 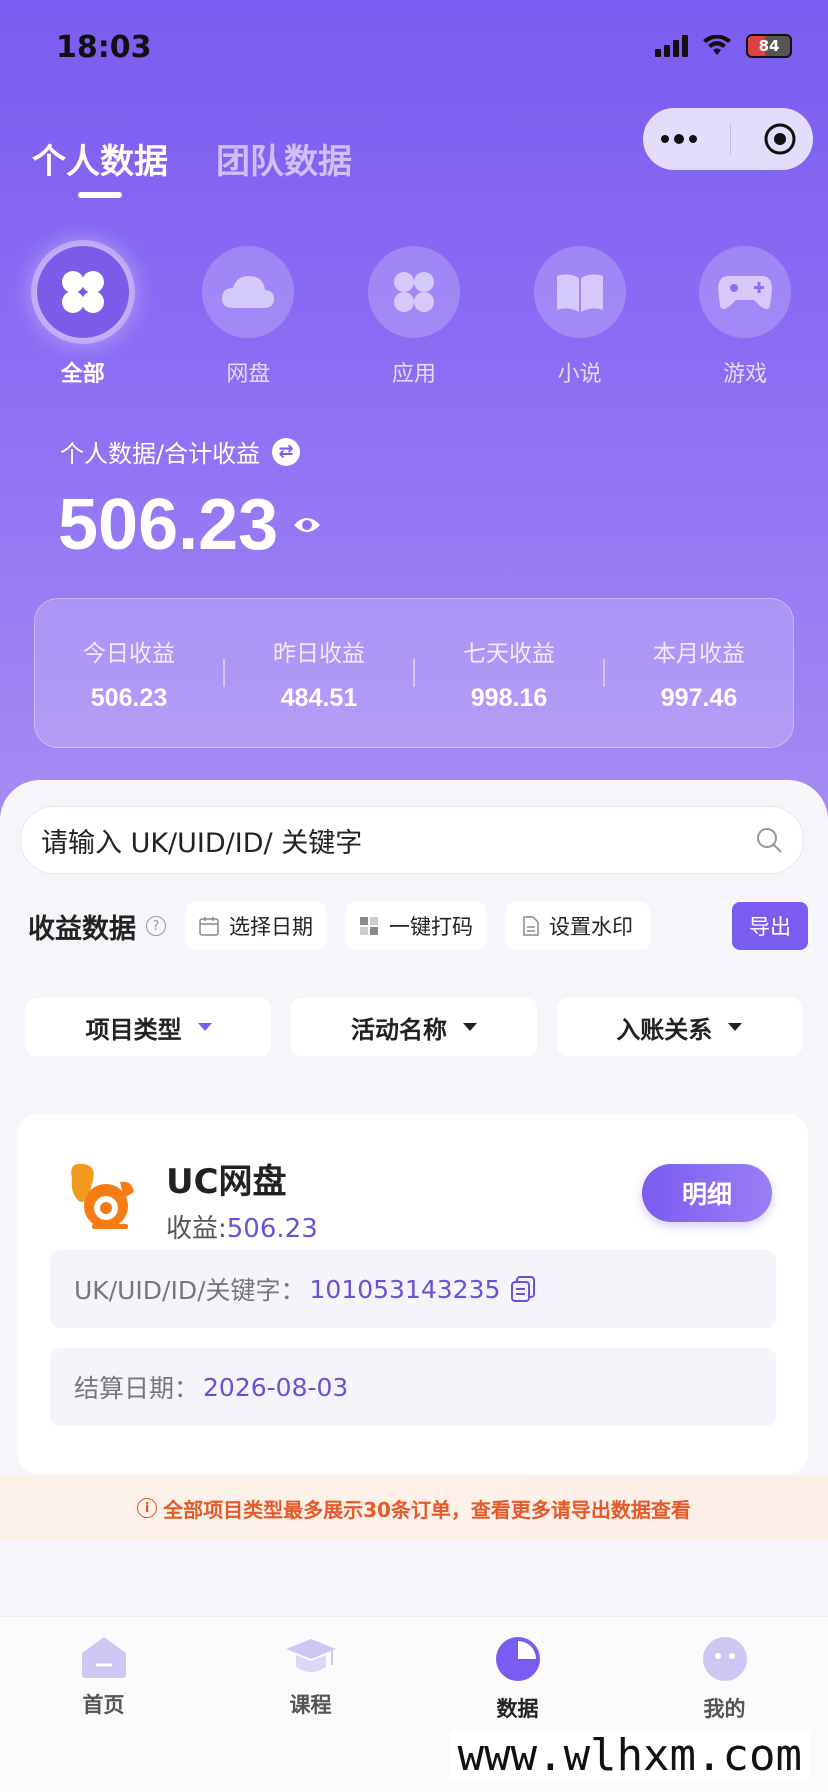 I want to click on nav-courses: 课程, so click(x=310, y=1704).